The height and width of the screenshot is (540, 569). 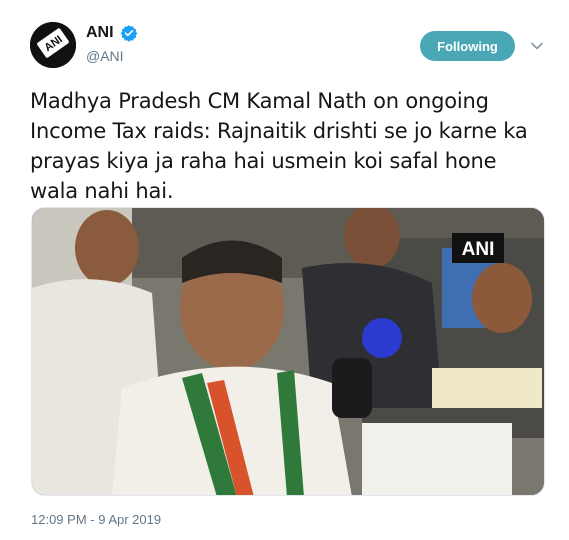 I want to click on chevron-down-icon, so click(x=537, y=46).